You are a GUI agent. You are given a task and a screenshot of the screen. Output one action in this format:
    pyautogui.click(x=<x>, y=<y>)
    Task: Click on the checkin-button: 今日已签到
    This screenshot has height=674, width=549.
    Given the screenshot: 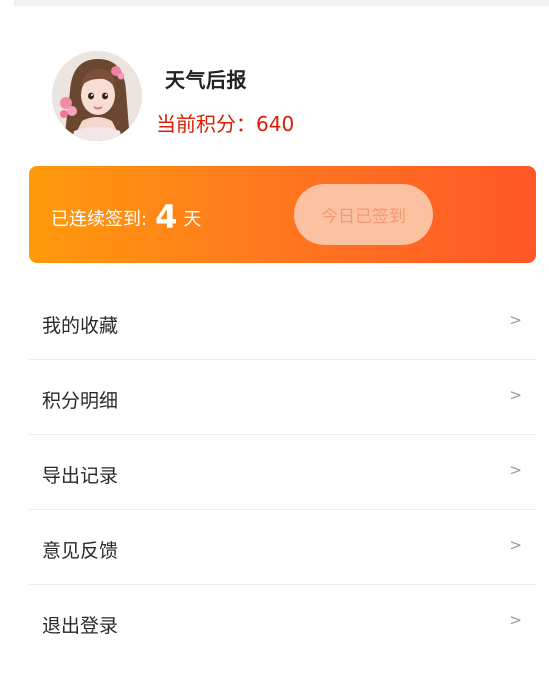 What is the action you would take?
    pyautogui.click(x=363, y=214)
    